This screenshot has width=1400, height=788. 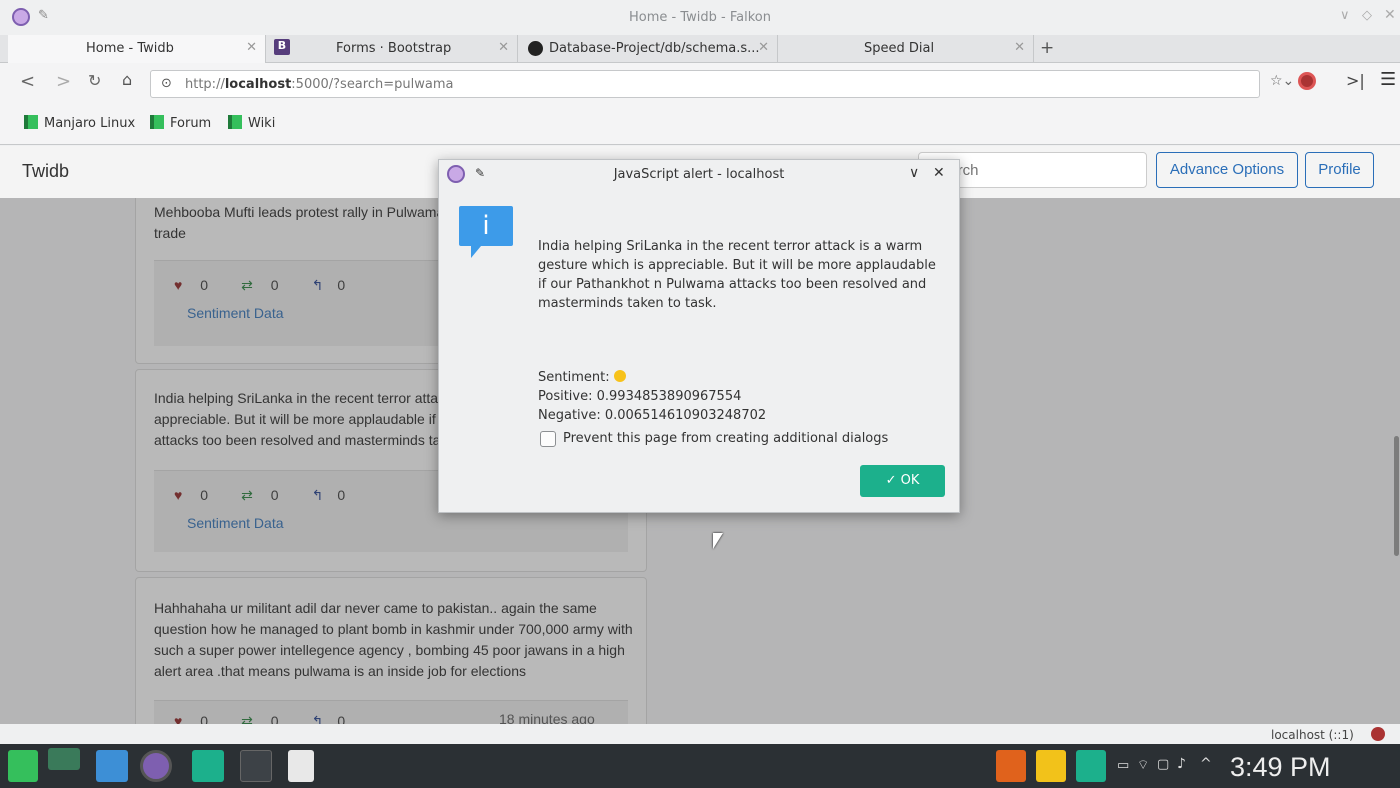 What do you see at coordinates (486, 226) in the screenshot?
I see `info-icon: i` at bounding box center [486, 226].